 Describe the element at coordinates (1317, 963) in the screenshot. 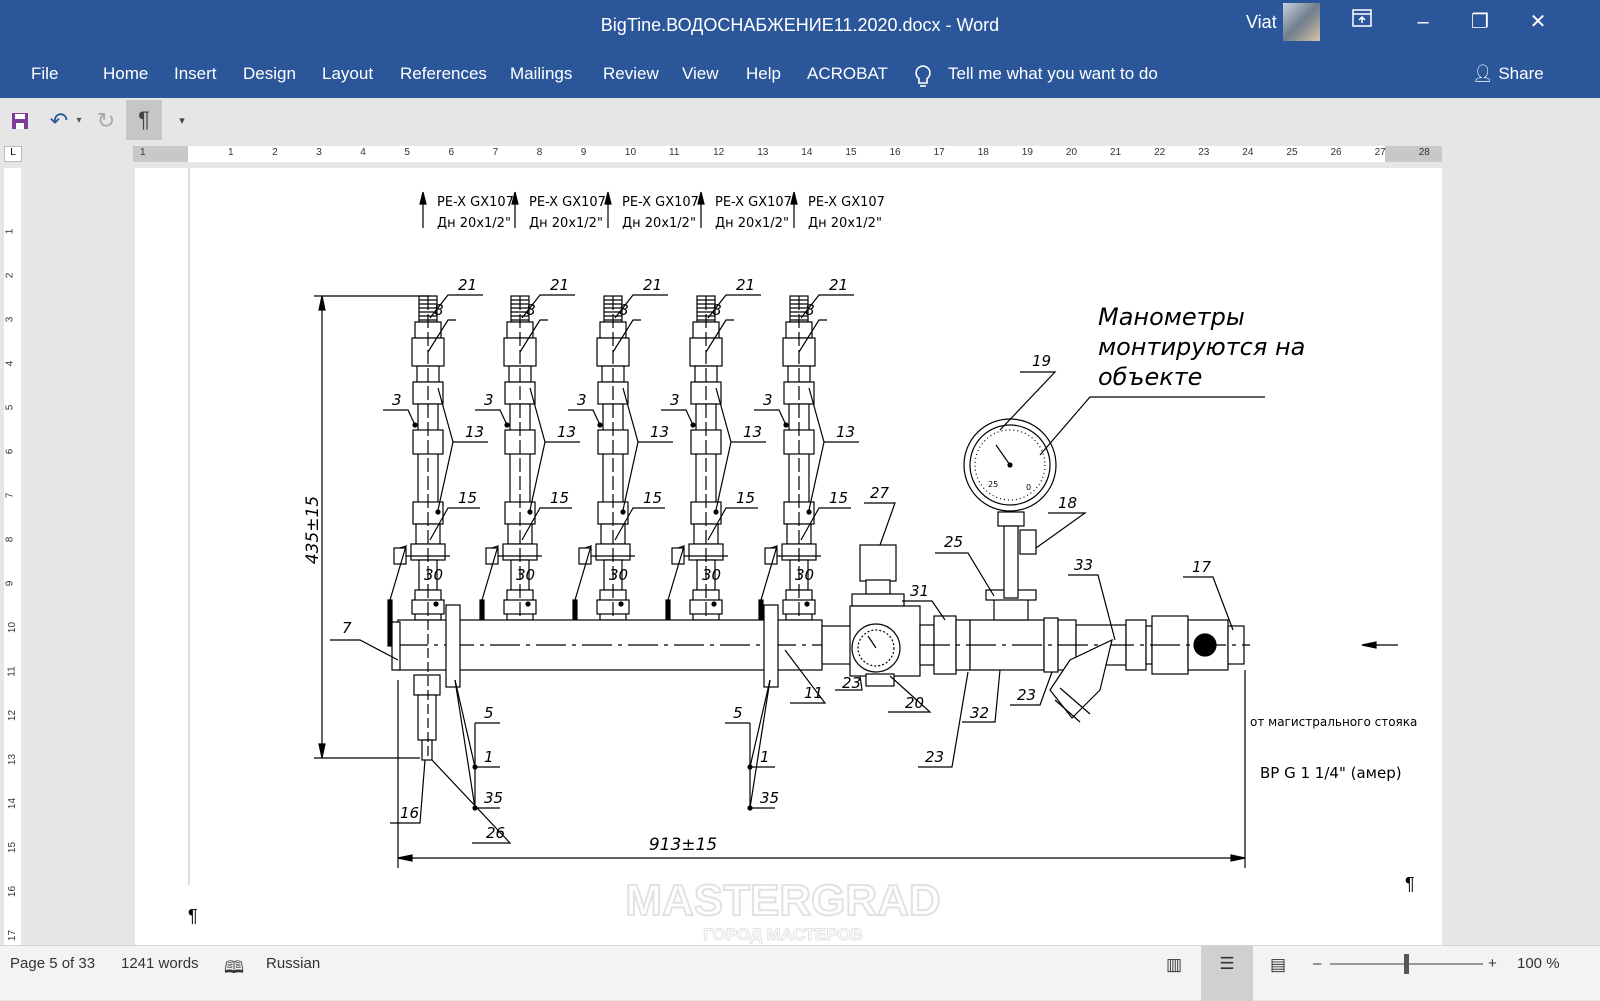

I see `zoom-out-button: –` at that location.